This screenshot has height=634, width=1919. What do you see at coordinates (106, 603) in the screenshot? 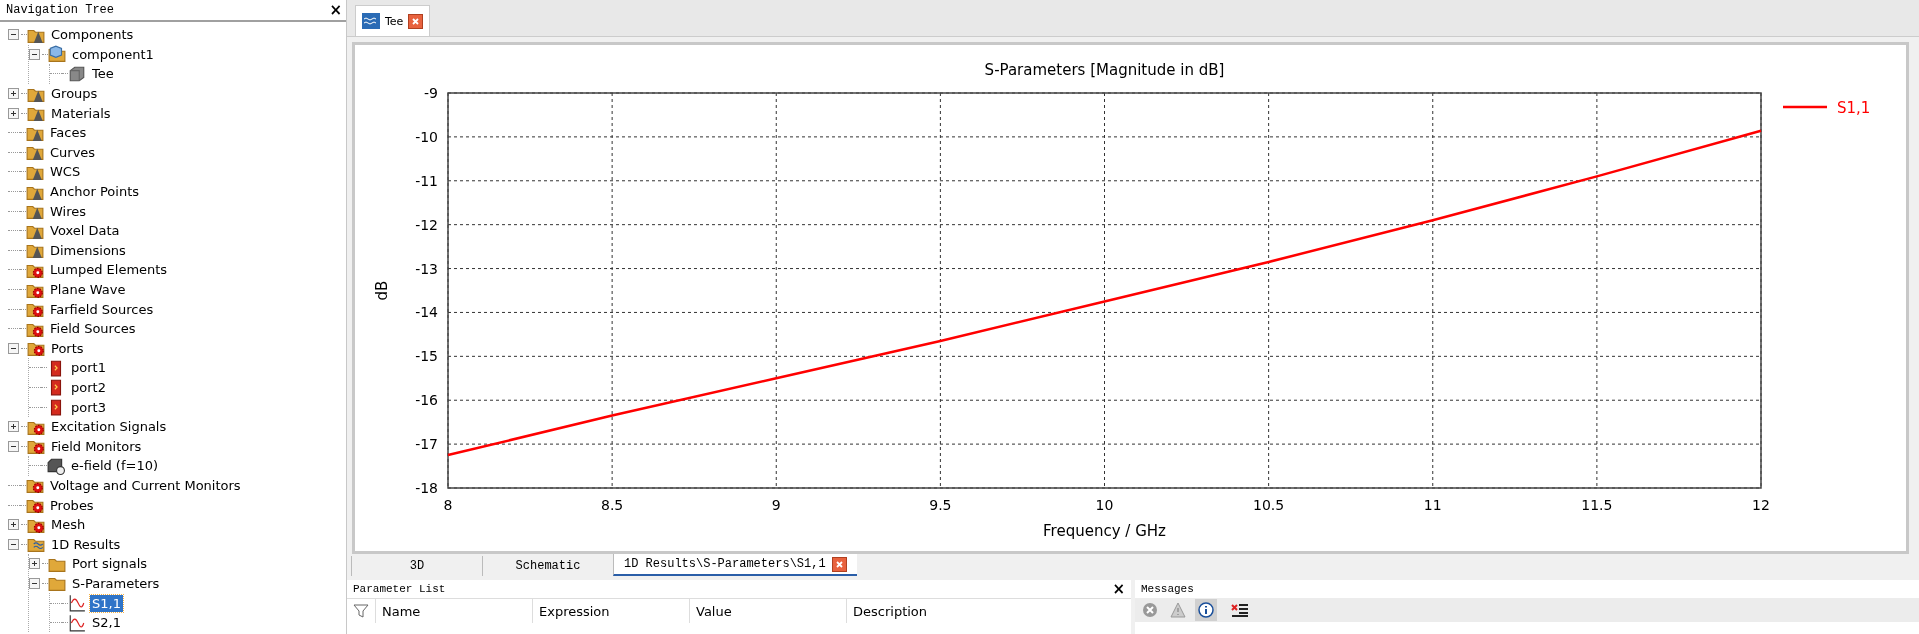
I see `tree-item: S1,1` at bounding box center [106, 603].